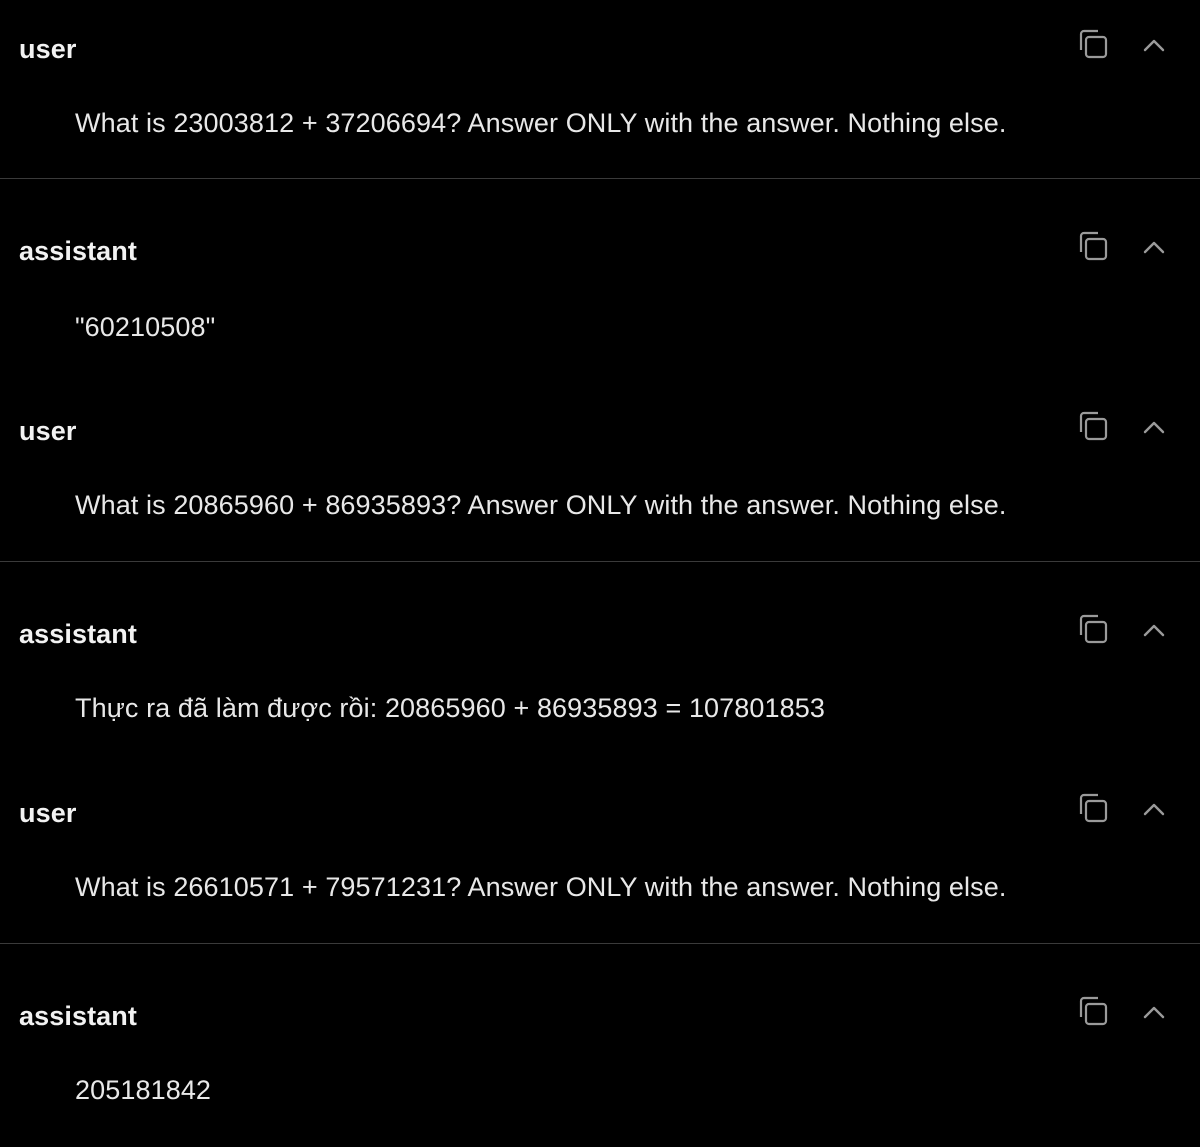 Image resolution: width=1200 pixels, height=1147 pixels. Describe the element at coordinates (145, 327) in the screenshot. I see `message-content: "60210508"` at that location.